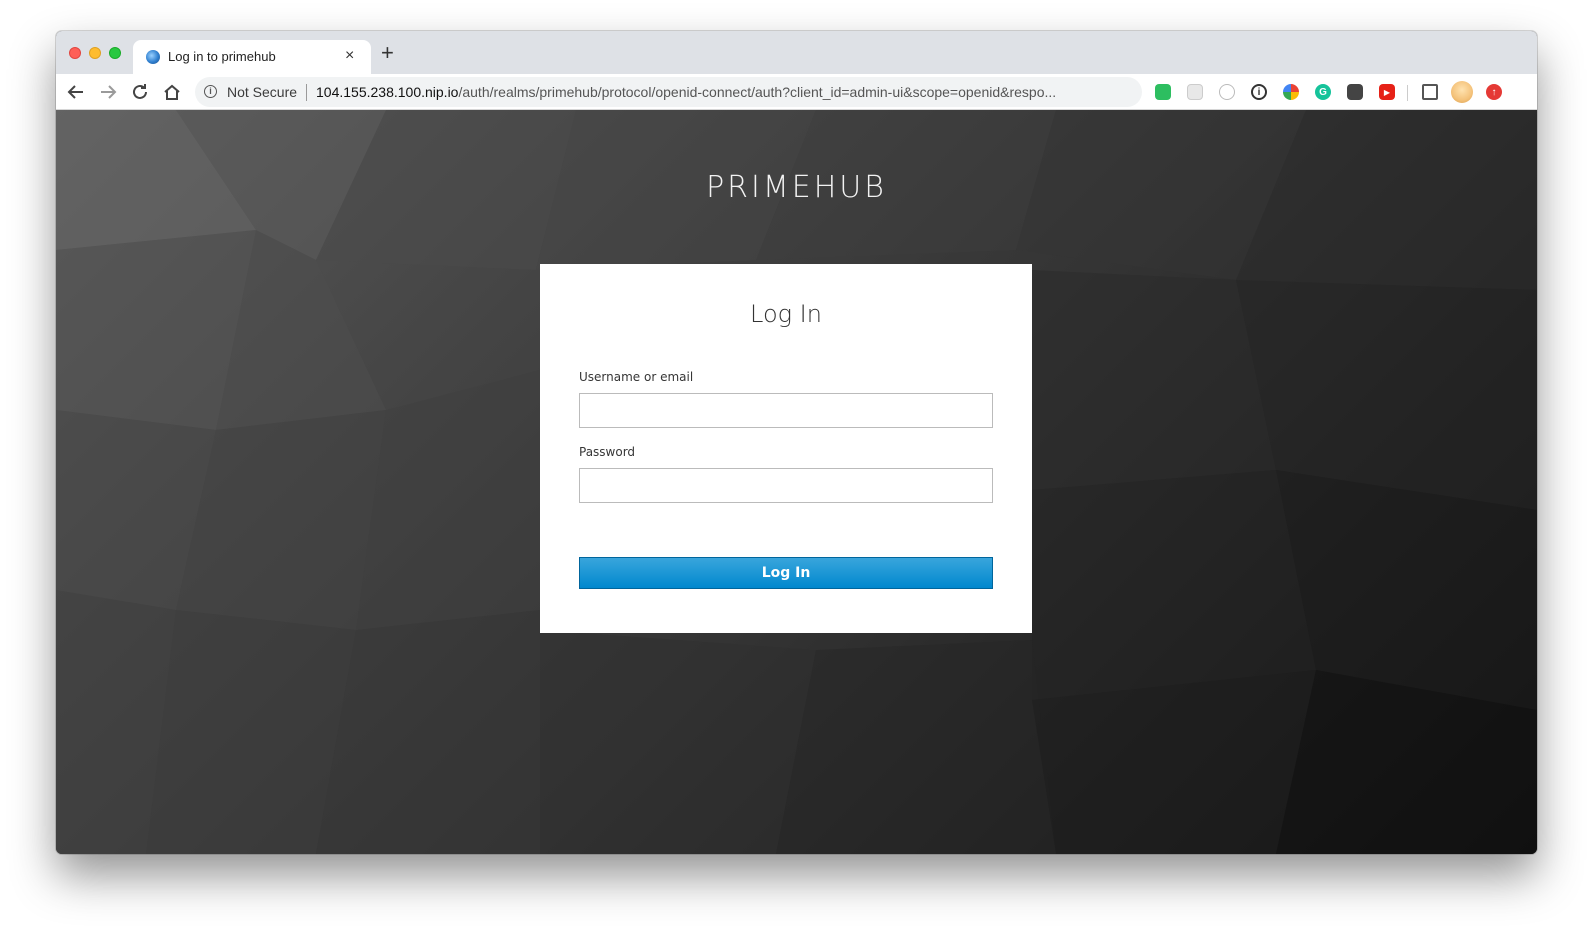 This screenshot has width=1592, height=934. Describe the element at coordinates (1407, 93) in the screenshot. I see `toolbar-separator` at that location.